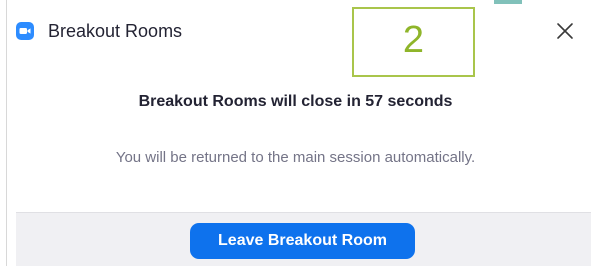 The image size is (591, 266). I want to click on close-icon, so click(565, 31).